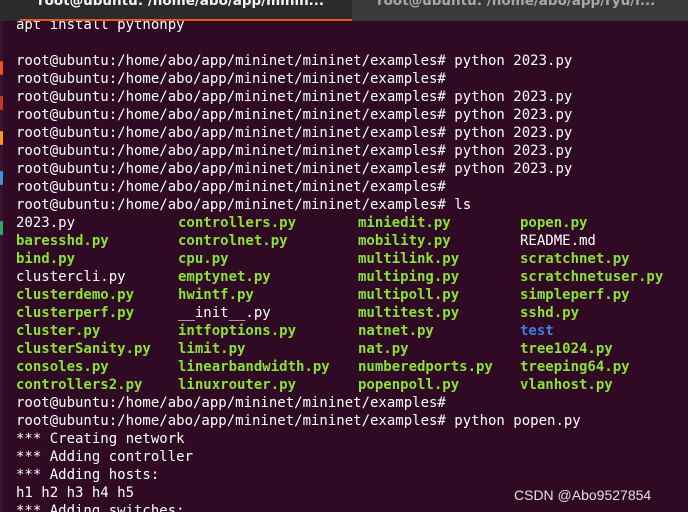  What do you see at coordinates (575, 367) in the screenshot?
I see `file-entry: treeping64.py` at bounding box center [575, 367].